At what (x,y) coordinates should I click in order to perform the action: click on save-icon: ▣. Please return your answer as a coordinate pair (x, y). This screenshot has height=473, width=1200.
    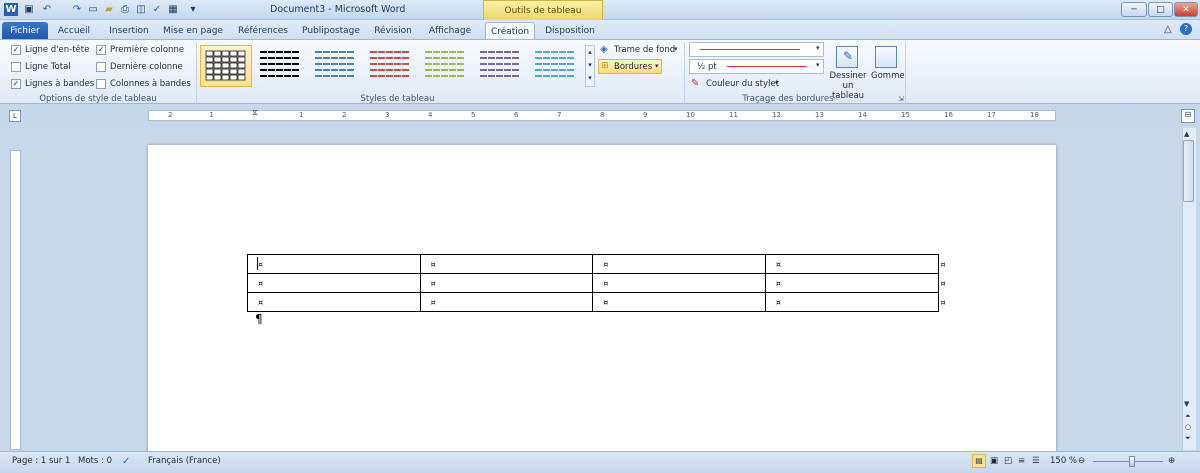
    Looking at the image, I should click on (29, 9).